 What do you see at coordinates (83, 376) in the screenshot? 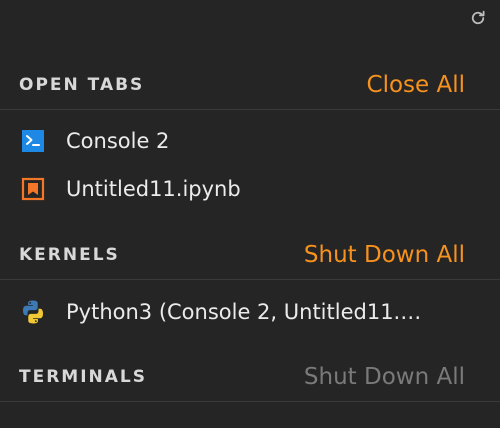
I see `terminals-title: TERMINALS` at bounding box center [83, 376].